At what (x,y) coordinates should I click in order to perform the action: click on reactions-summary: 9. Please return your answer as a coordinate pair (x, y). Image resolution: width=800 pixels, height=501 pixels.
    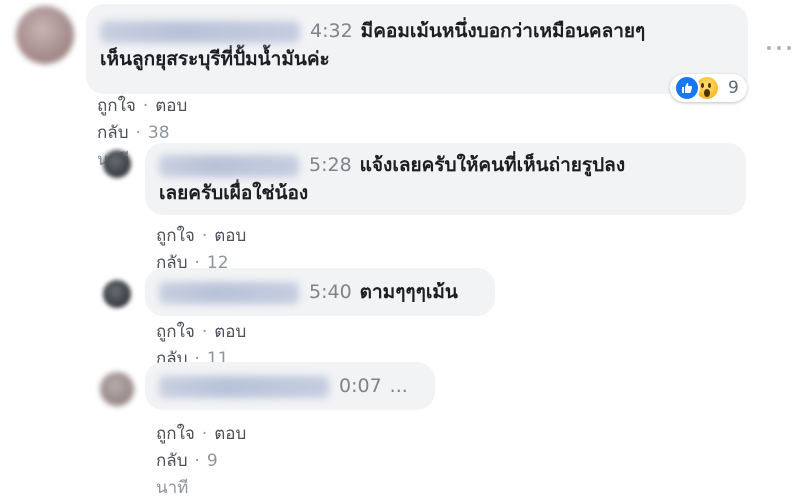
    Looking at the image, I should click on (708, 88).